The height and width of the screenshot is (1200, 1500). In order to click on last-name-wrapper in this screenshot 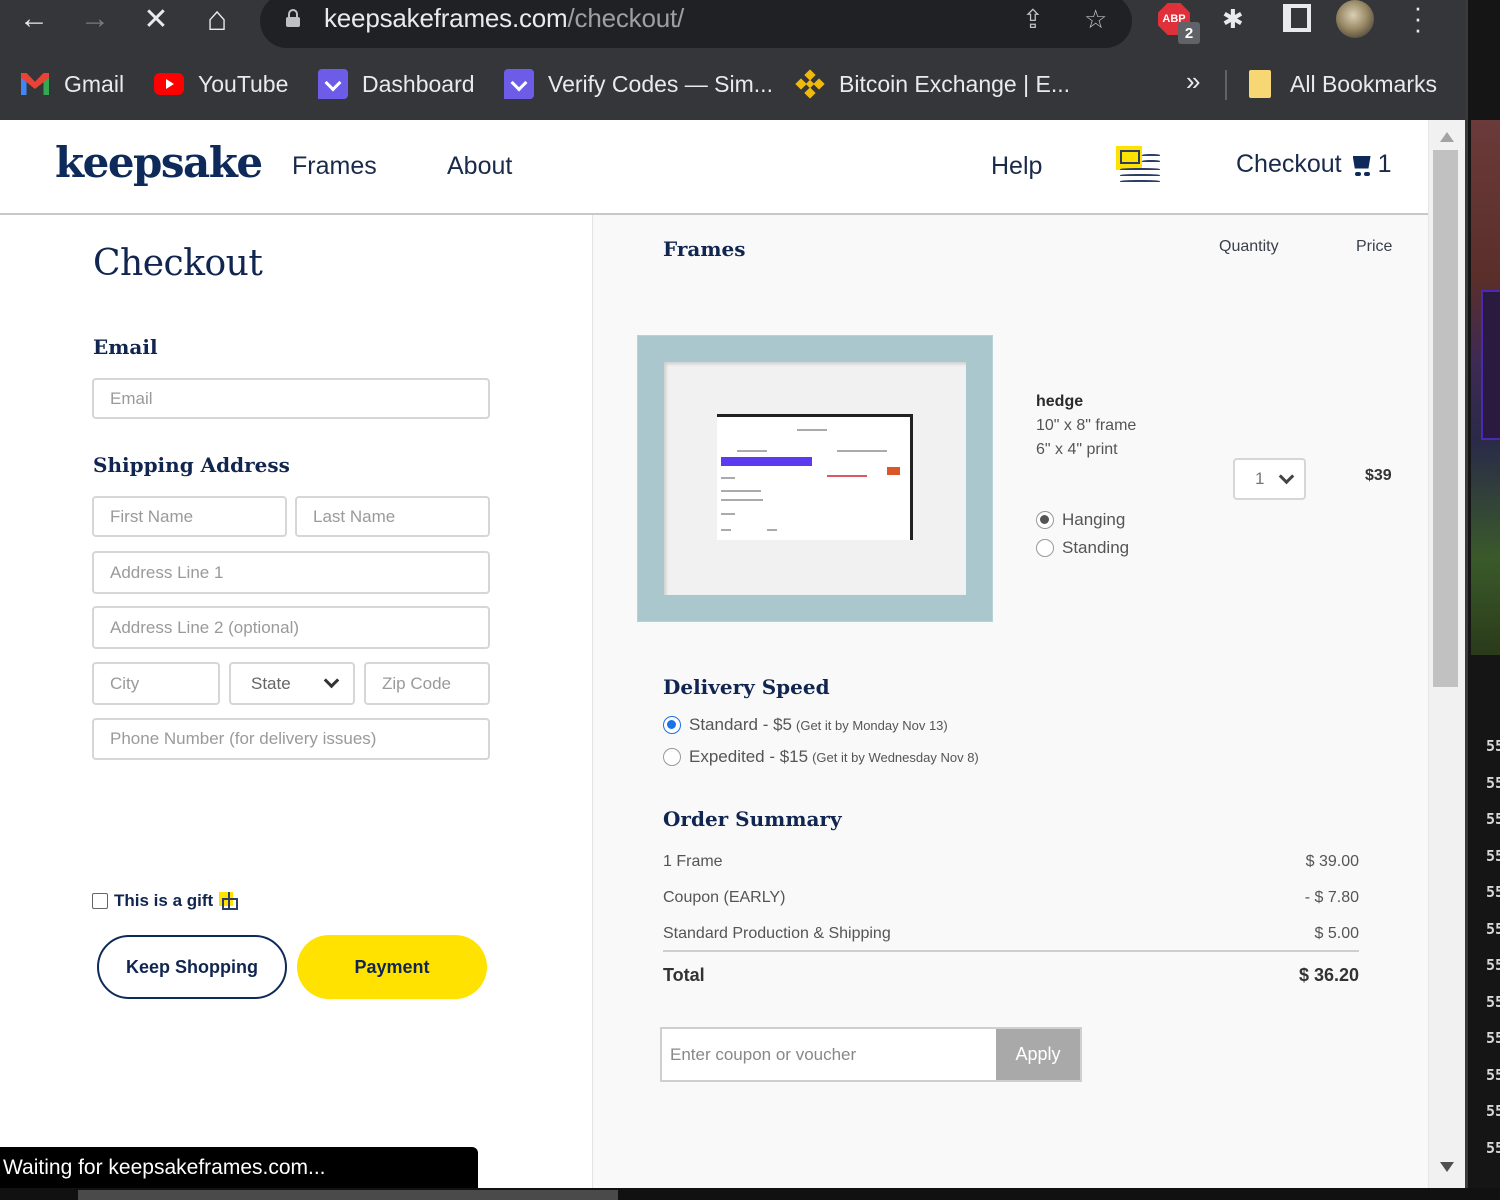, I will do `click(392, 516)`.